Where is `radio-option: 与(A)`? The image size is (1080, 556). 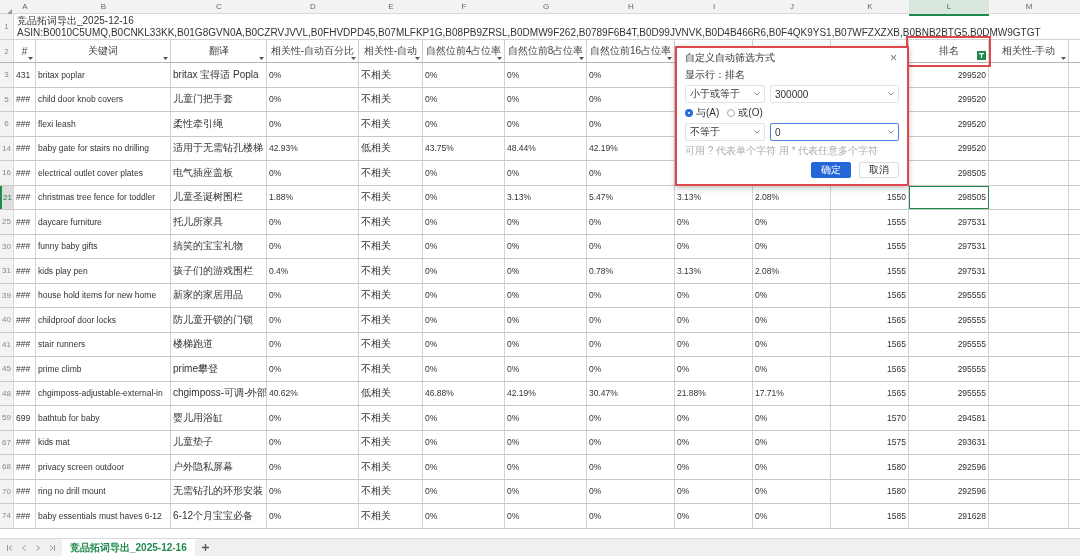 radio-option: 与(A) is located at coordinates (702, 113).